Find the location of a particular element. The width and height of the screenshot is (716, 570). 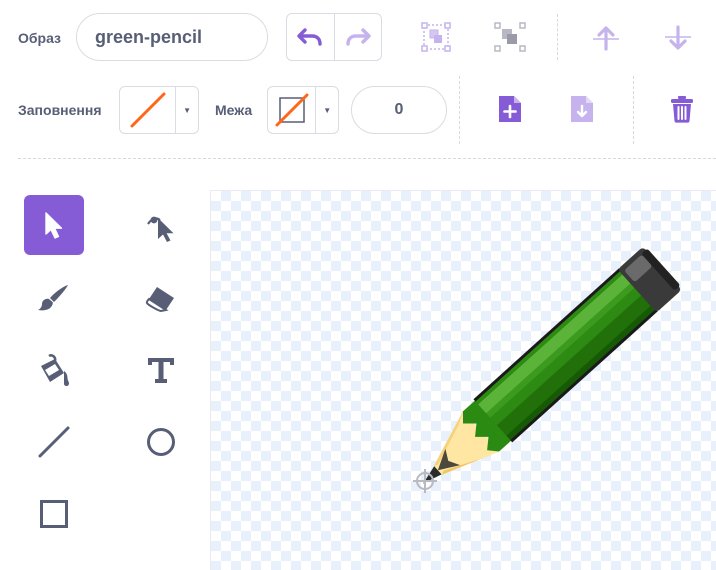

outline-swatch is located at coordinates (291, 110).